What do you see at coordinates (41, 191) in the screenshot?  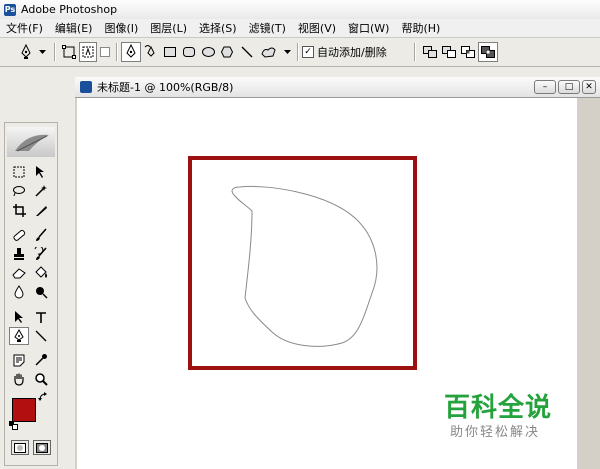 I see `magic-wand-tool-icon` at bounding box center [41, 191].